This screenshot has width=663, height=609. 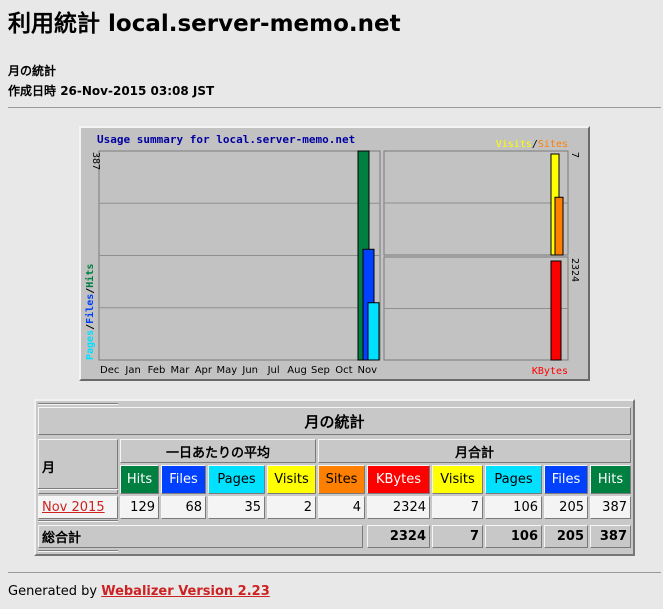 I want to click on webalizer-link: Webalizer Version 2.23, so click(x=185, y=591).